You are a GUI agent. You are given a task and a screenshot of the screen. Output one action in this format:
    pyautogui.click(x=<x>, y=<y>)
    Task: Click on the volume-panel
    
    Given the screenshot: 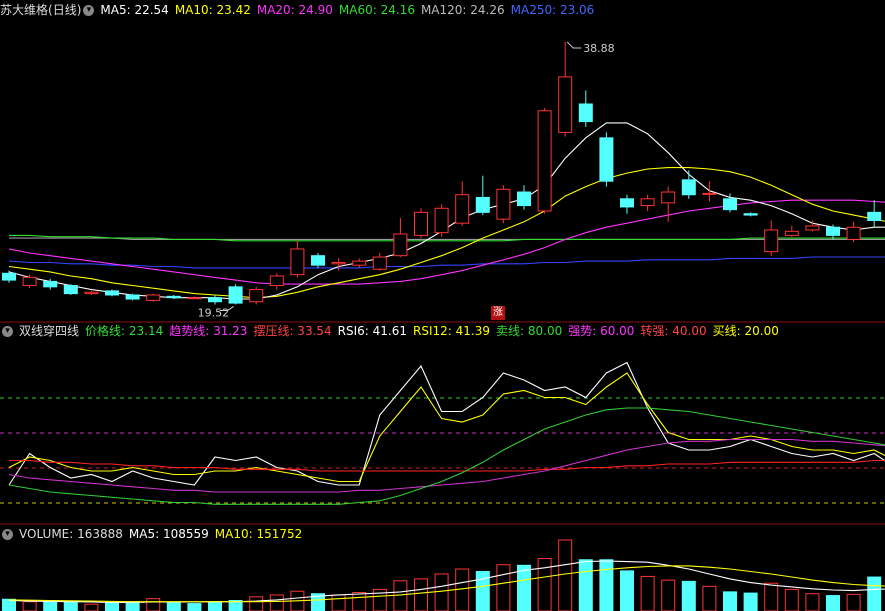 What is the action you would take?
    pyautogui.click(x=443, y=575)
    